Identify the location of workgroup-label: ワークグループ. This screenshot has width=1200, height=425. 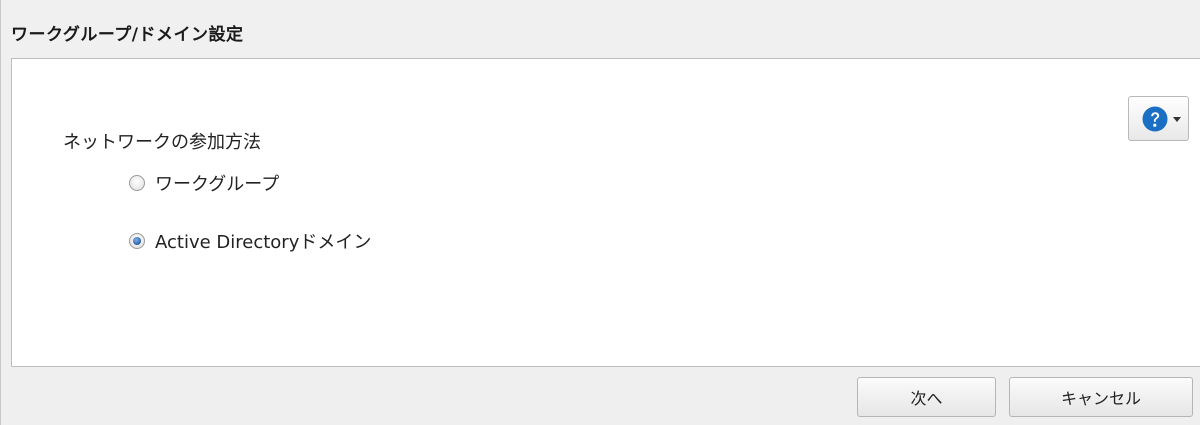
(217, 184).